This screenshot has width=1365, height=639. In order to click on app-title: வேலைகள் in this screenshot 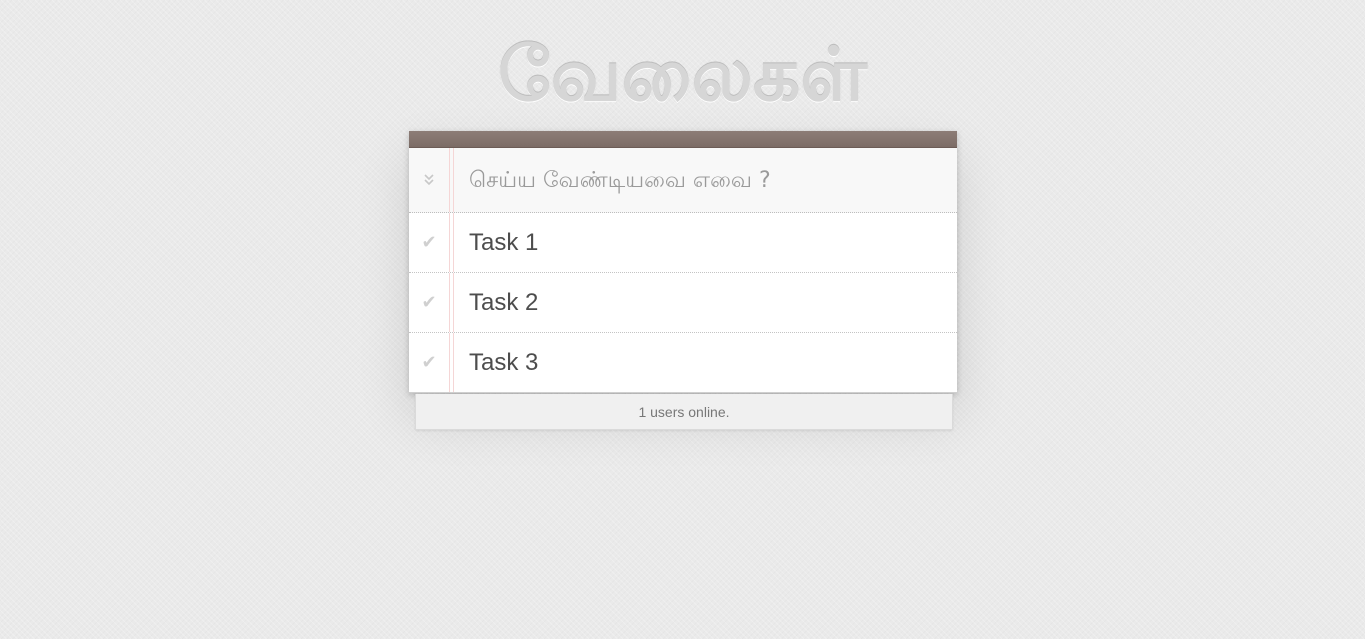, I will do `click(682, 75)`.